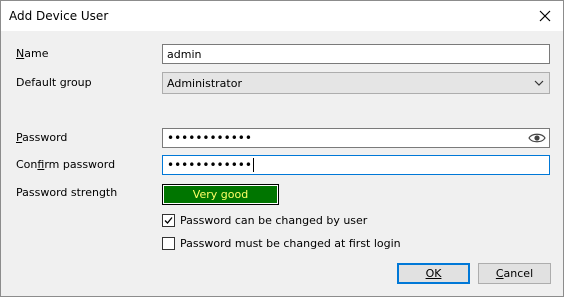 This screenshot has height=297, width=564. Describe the element at coordinates (539, 83) in the screenshot. I see `chevron-down-icon` at that location.